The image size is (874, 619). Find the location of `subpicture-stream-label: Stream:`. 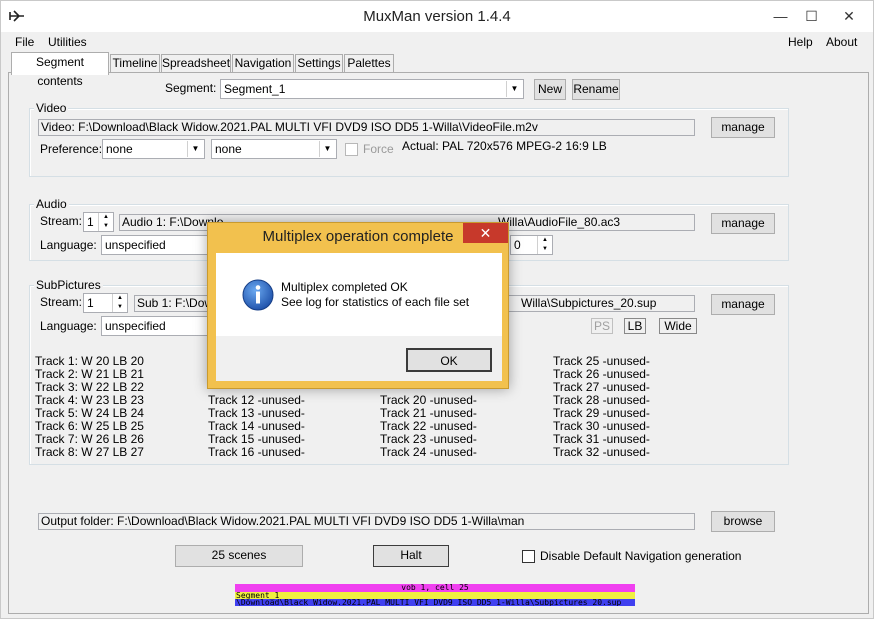

subpicture-stream-label: Stream: is located at coordinates (61, 302).